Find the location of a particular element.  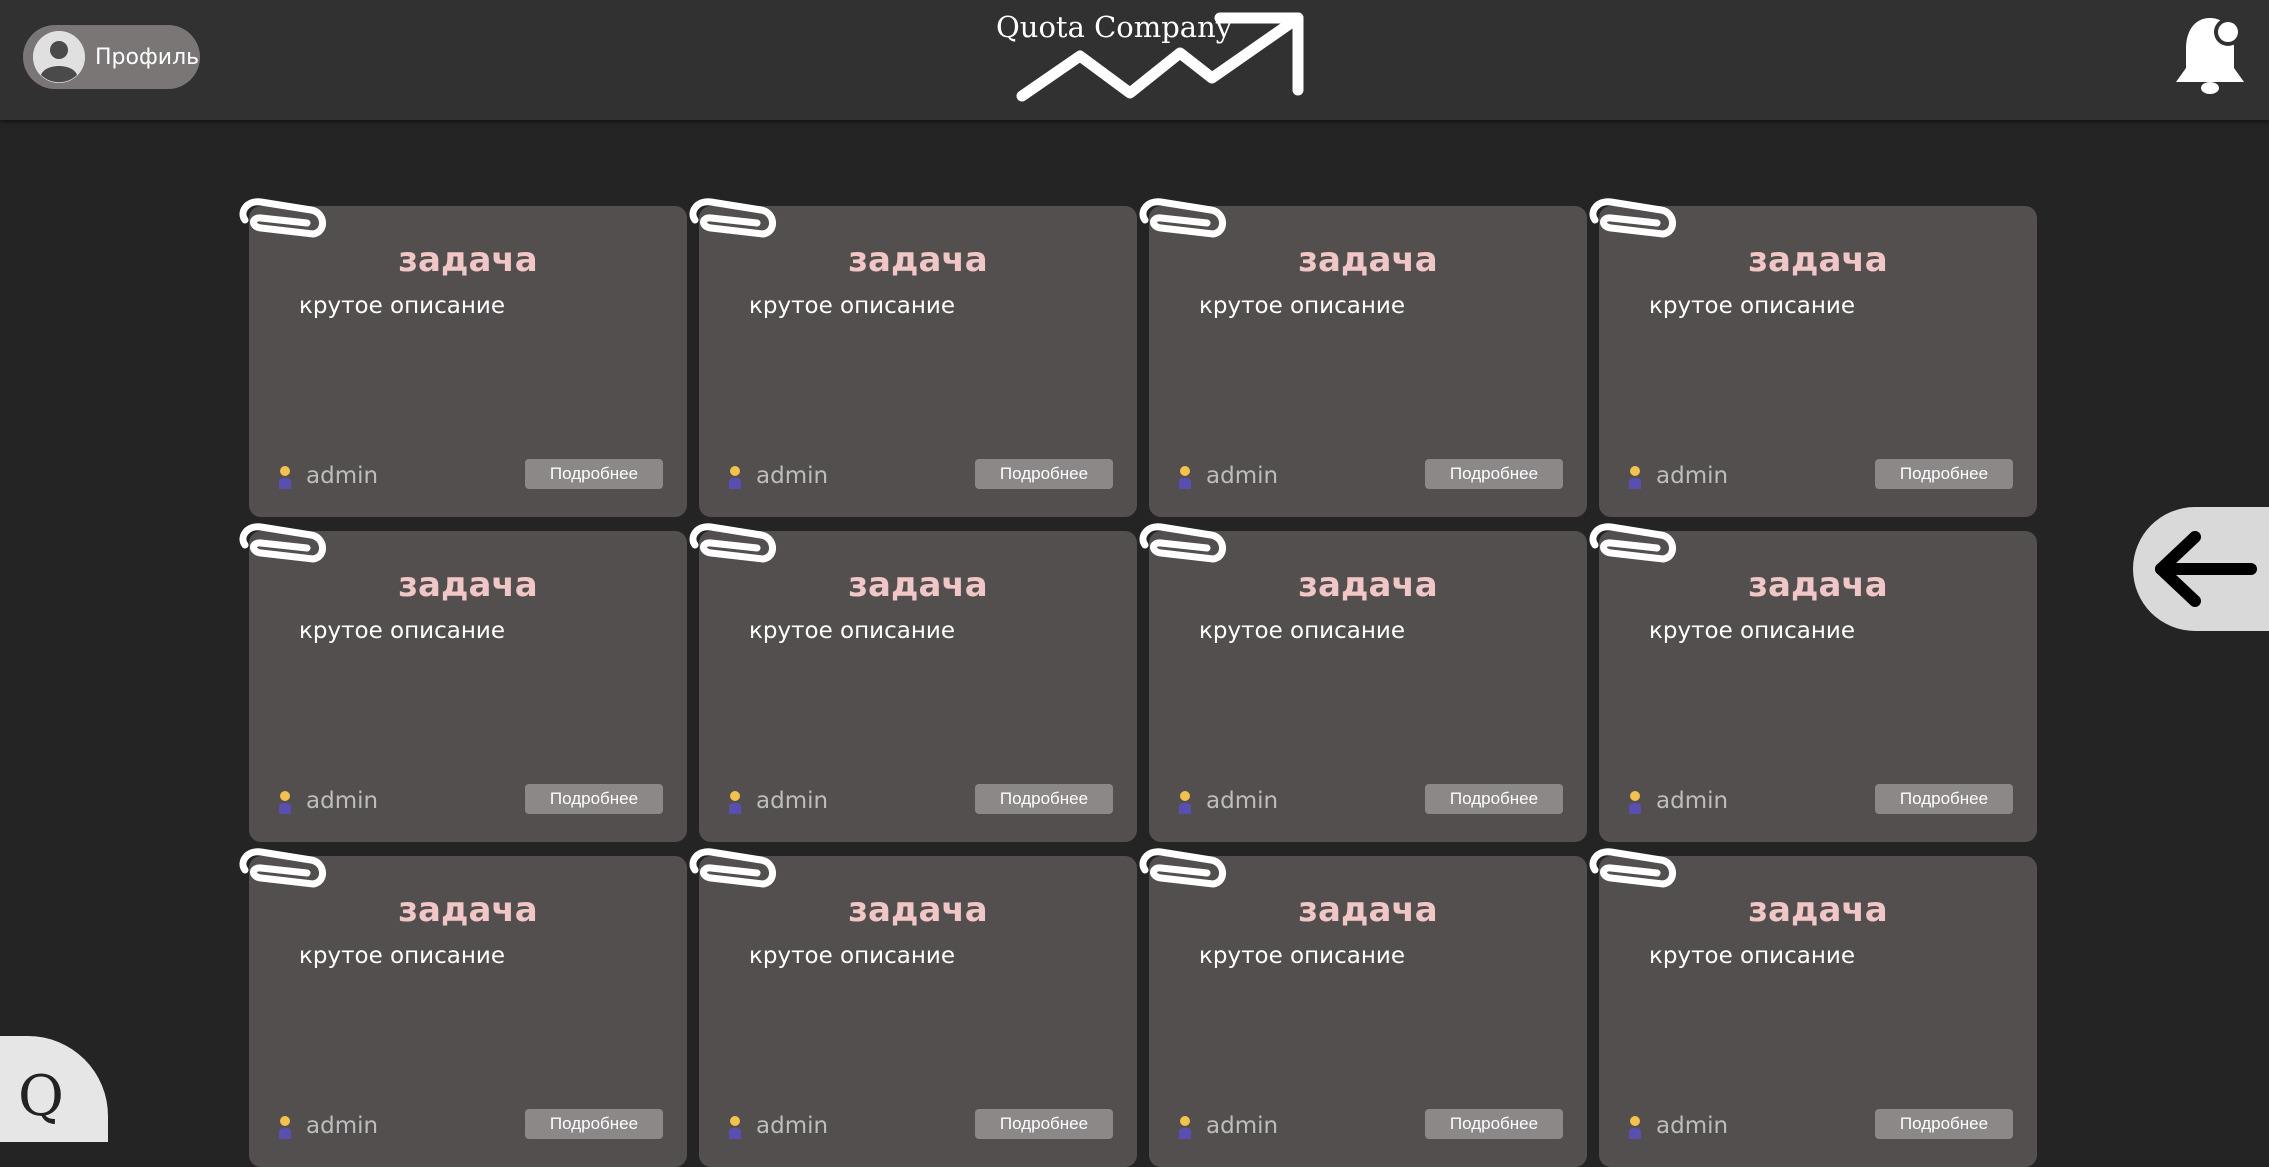

user-avatar-icon is located at coordinates (59, 57).